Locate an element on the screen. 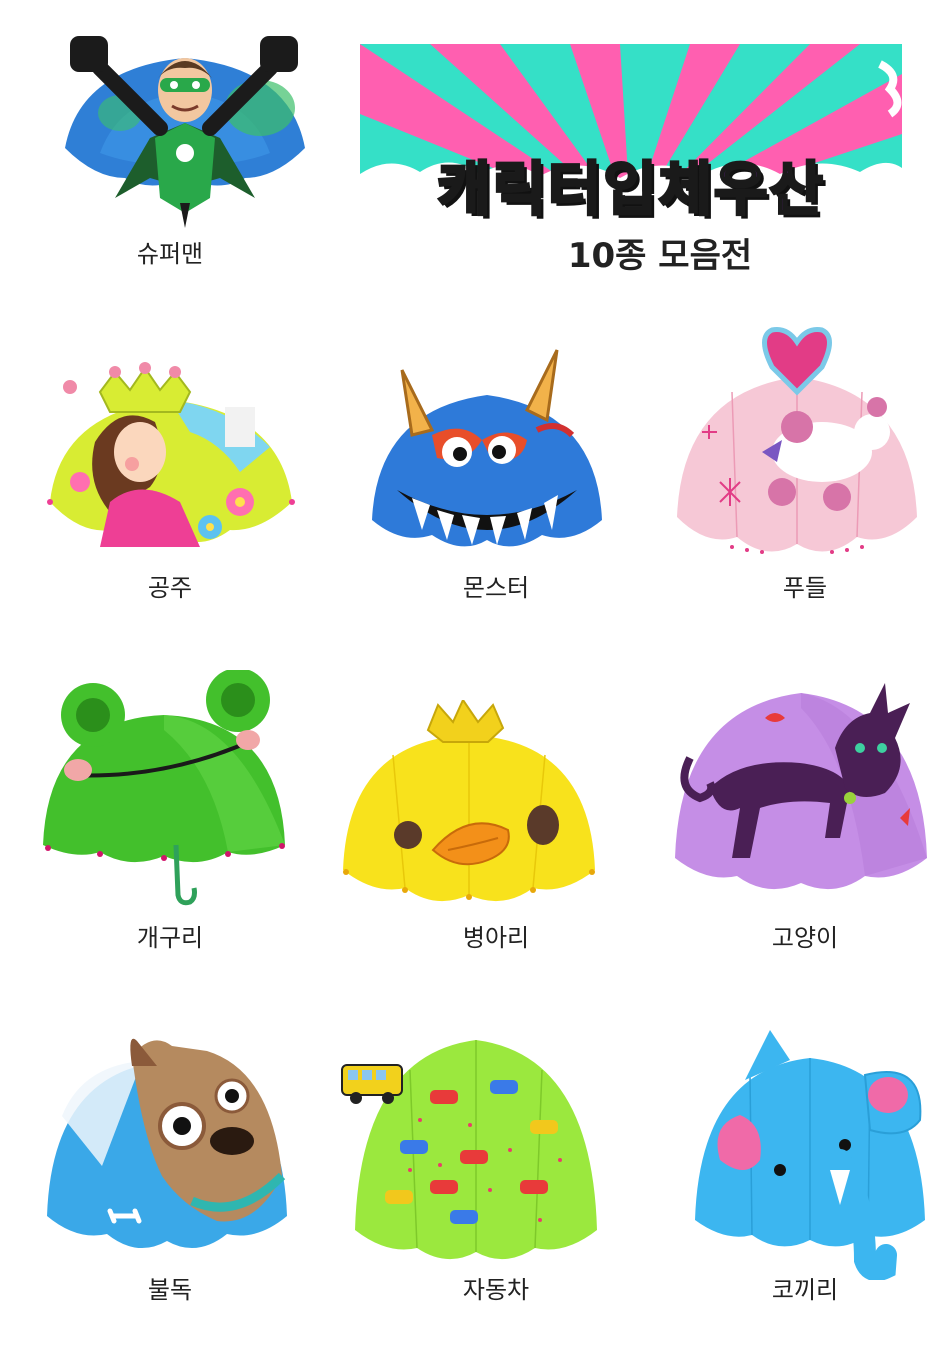  product-label: 공주 is located at coordinates (170, 588).